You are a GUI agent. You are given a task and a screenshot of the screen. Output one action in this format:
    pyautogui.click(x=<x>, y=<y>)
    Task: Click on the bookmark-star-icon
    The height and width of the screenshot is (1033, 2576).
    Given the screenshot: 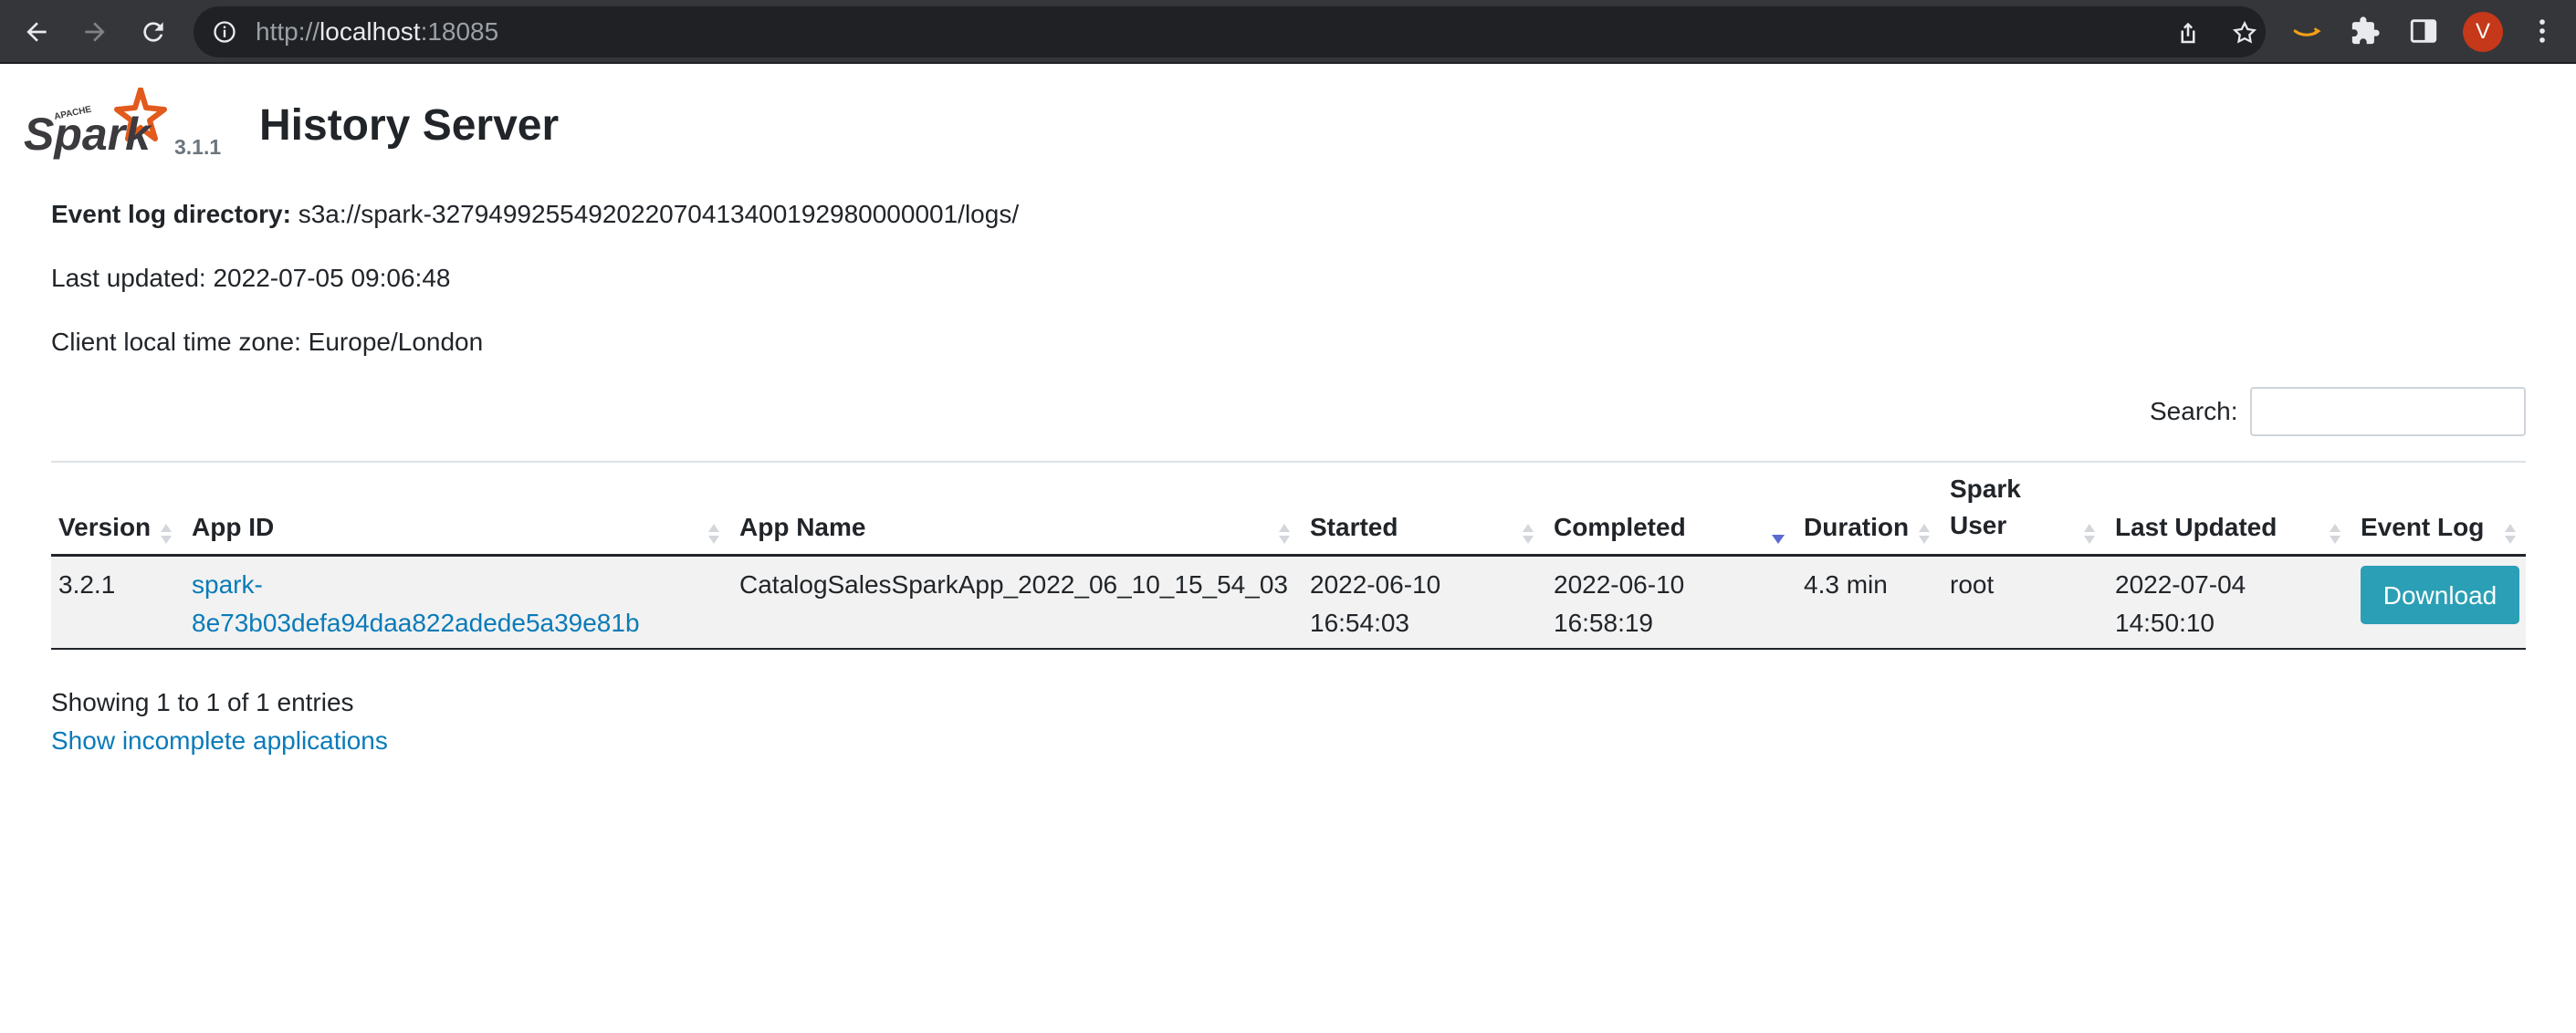 What is the action you would take?
    pyautogui.click(x=2244, y=33)
    